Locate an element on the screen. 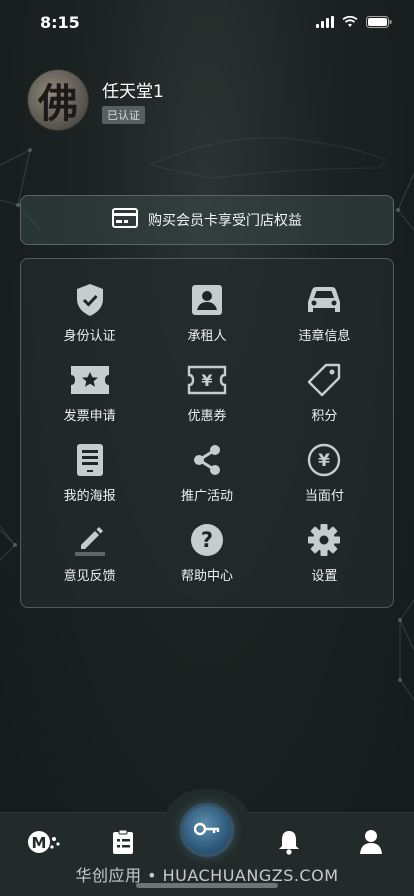 This screenshot has height=896, width=414. menu-item-coupon: ¥ 优惠券 is located at coordinates (206, 401).